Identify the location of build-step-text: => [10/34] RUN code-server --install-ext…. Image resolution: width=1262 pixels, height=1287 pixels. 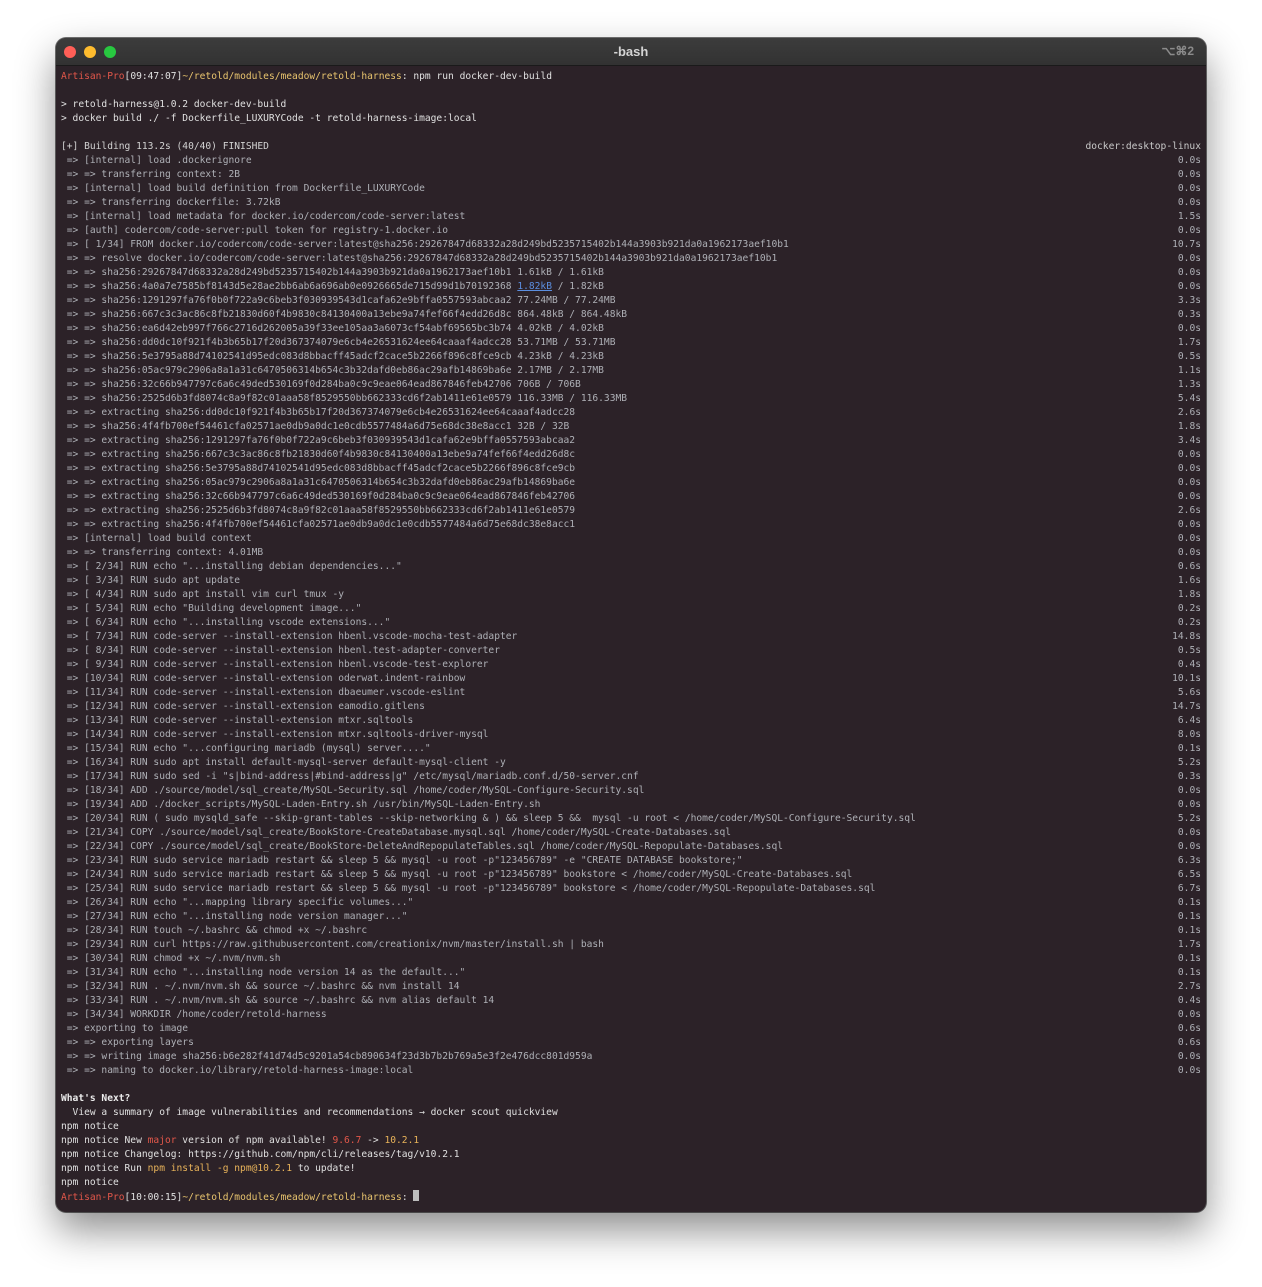
(263, 678).